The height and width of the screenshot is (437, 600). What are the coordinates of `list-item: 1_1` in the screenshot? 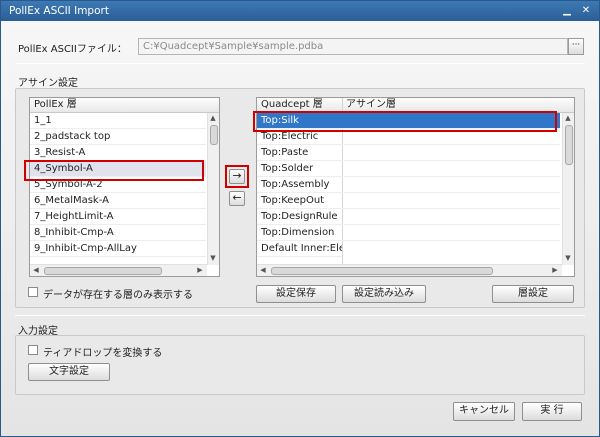 It's located at (118, 121).